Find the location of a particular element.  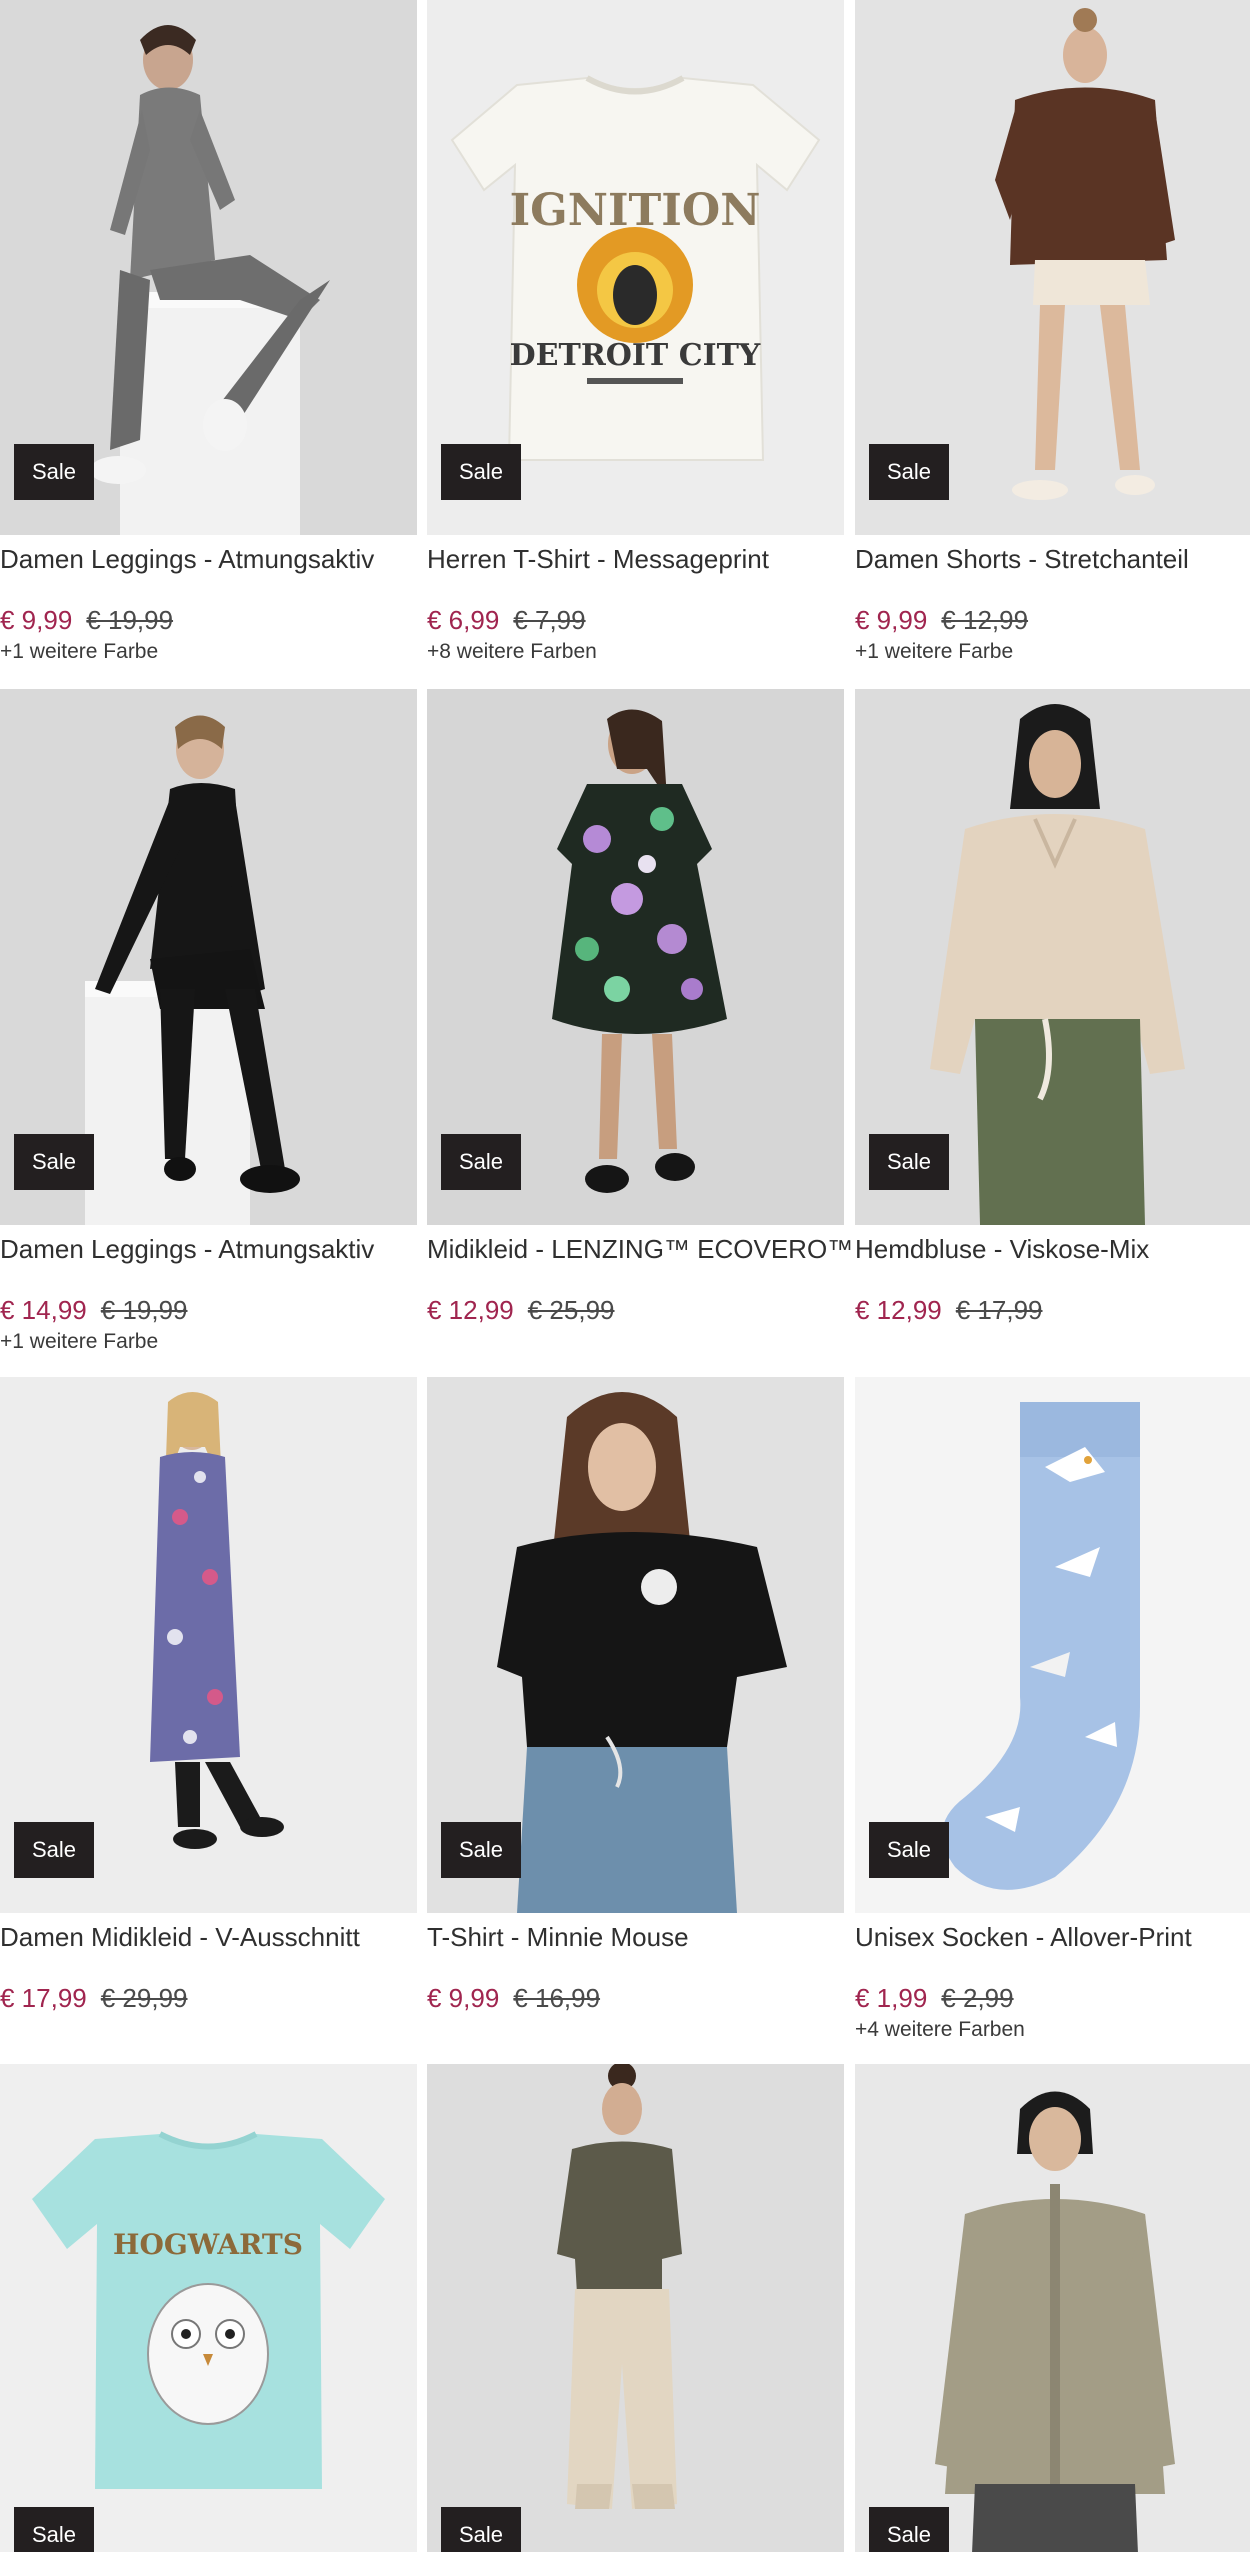

print-detroit-text: DETROIT CITY is located at coordinates (635, 355).